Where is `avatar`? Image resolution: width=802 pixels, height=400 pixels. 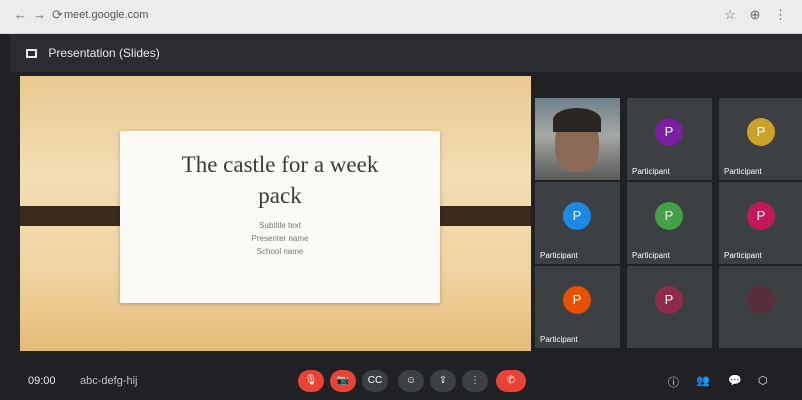 avatar is located at coordinates (761, 300).